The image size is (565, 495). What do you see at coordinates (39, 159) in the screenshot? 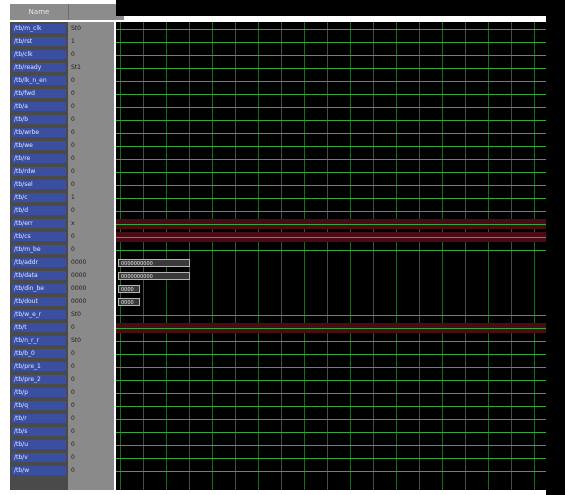
I see `signal-row: /tb/re` at bounding box center [39, 159].